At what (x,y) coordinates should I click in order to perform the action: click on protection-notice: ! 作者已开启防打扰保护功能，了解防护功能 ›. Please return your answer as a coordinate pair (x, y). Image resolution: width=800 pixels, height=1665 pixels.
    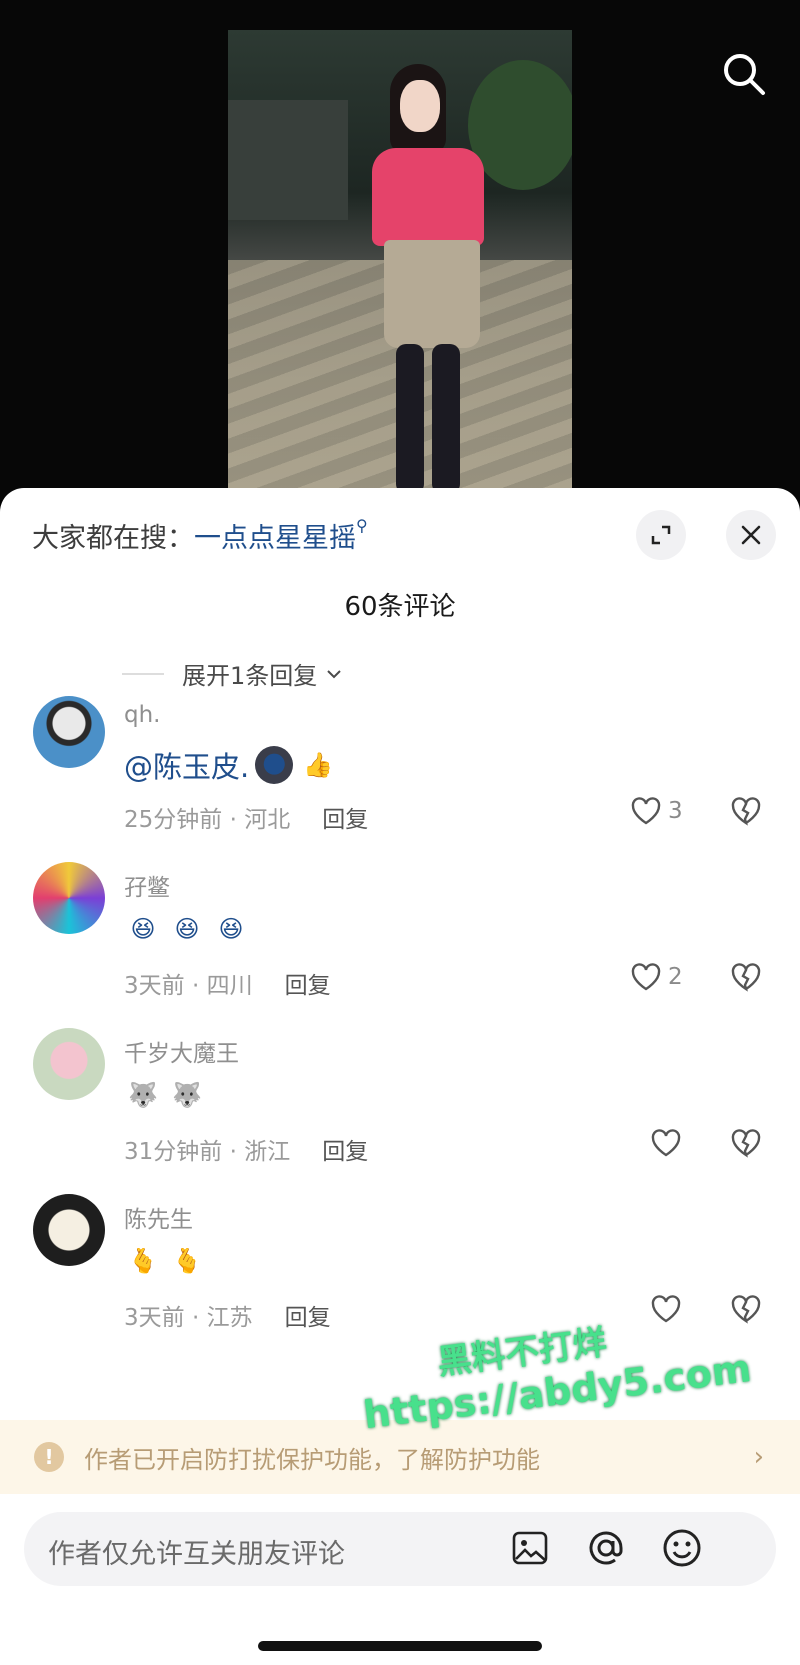
    Looking at the image, I should click on (400, 1457).